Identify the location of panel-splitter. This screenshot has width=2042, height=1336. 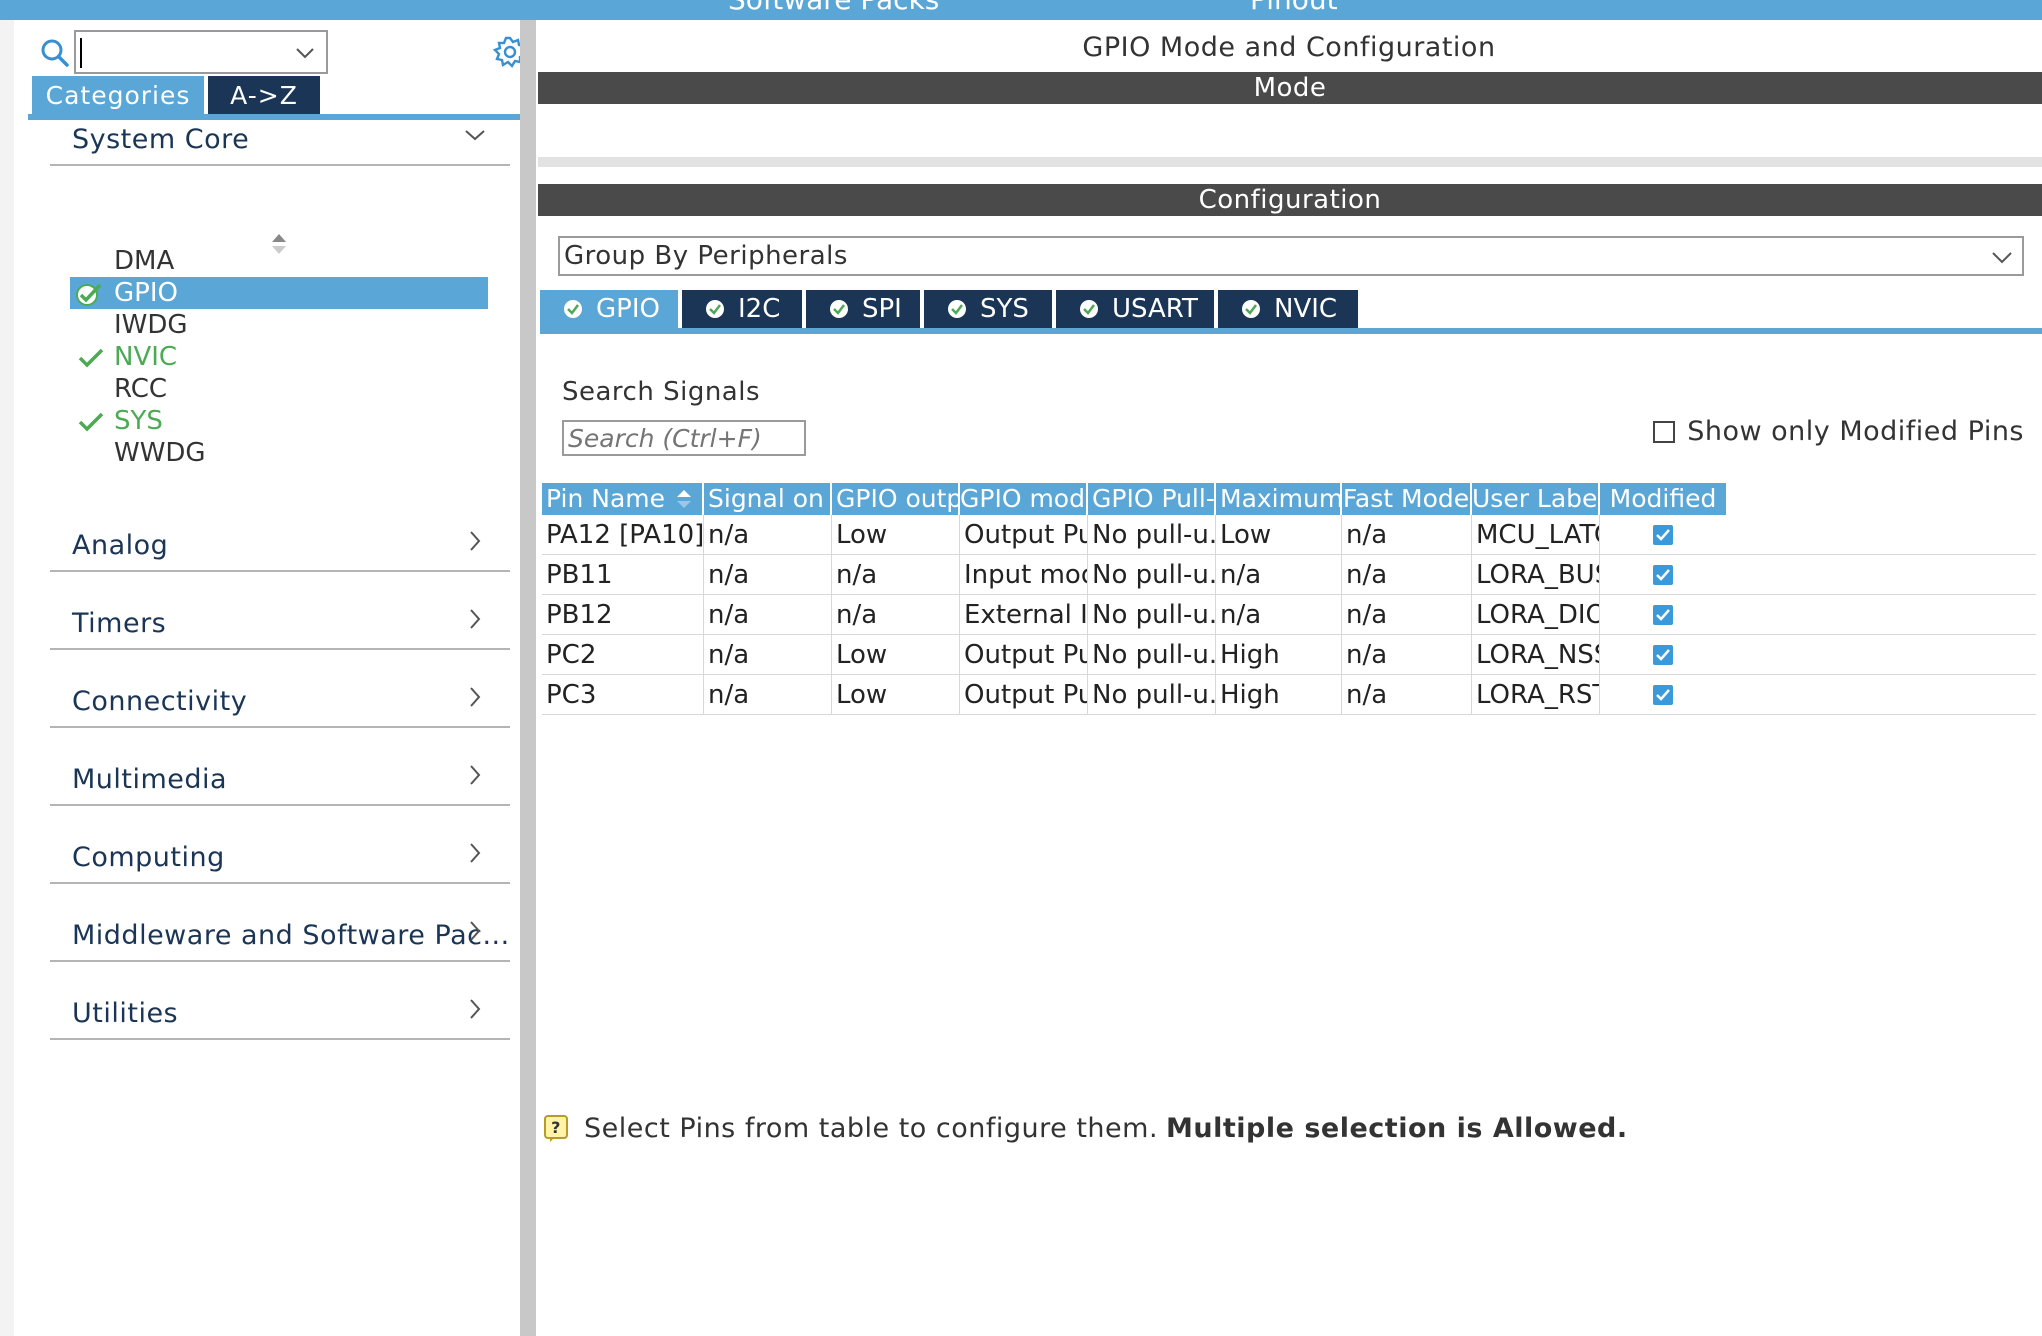
(528, 678).